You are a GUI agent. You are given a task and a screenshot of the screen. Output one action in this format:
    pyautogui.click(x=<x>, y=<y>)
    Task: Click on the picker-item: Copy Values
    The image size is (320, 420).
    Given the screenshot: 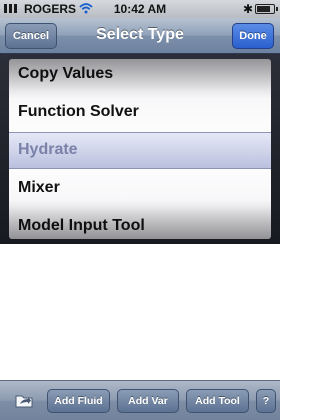 What is the action you would take?
    pyautogui.click(x=140, y=76)
    